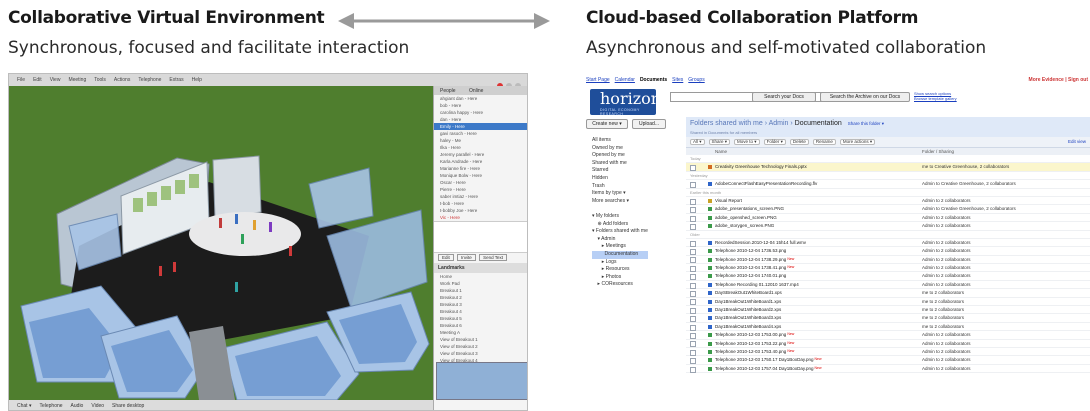 This screenshot has width=1090, height=411. I want to click on person-item: dan - Here, so click(480, 119).